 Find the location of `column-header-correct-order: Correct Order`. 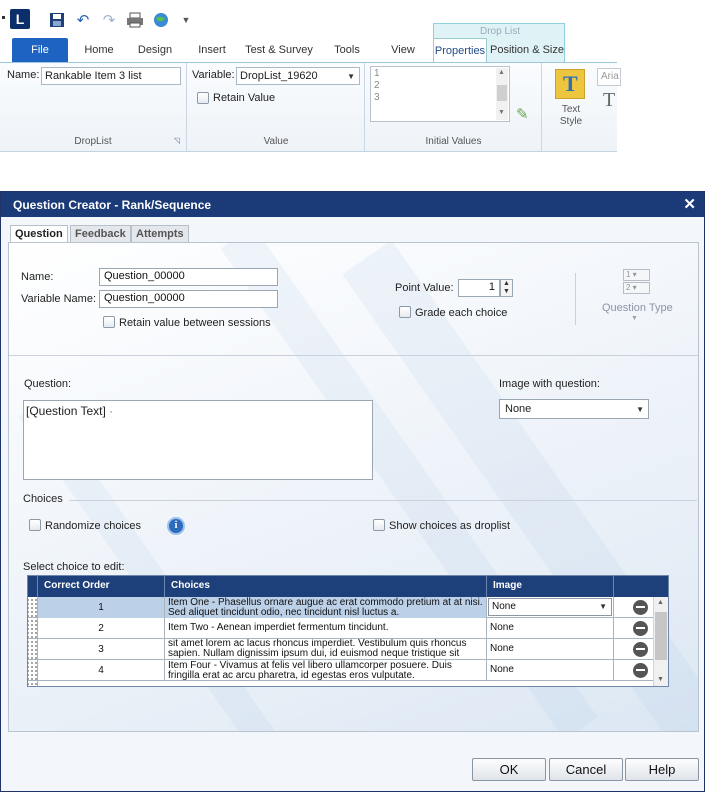

column-header-correct-order: Correct Order is located at coordinates (101, 586).